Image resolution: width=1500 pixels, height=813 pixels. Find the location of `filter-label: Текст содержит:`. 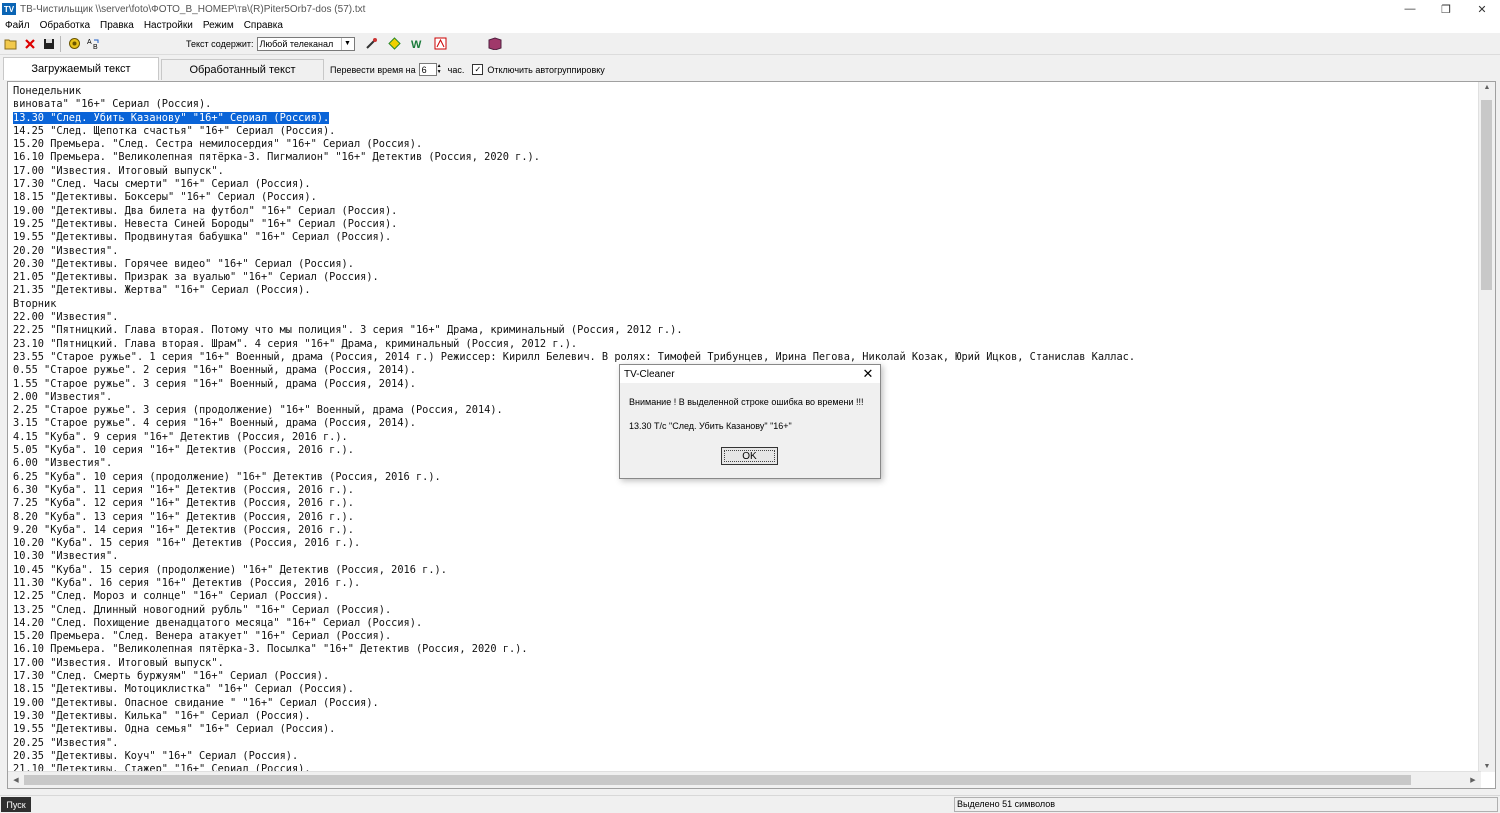

filter-label: Текст содержит: is located at coordinates (220, 43).